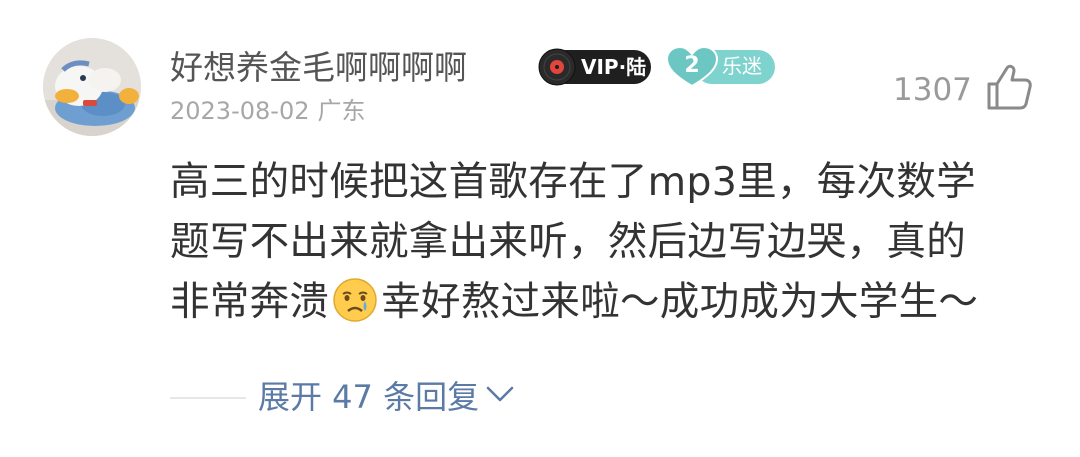  What do you see at coordinates (614, 67) in the screenshot?
I see `vip-badge-label: VIP·陆` at bounding box center [614, 67].